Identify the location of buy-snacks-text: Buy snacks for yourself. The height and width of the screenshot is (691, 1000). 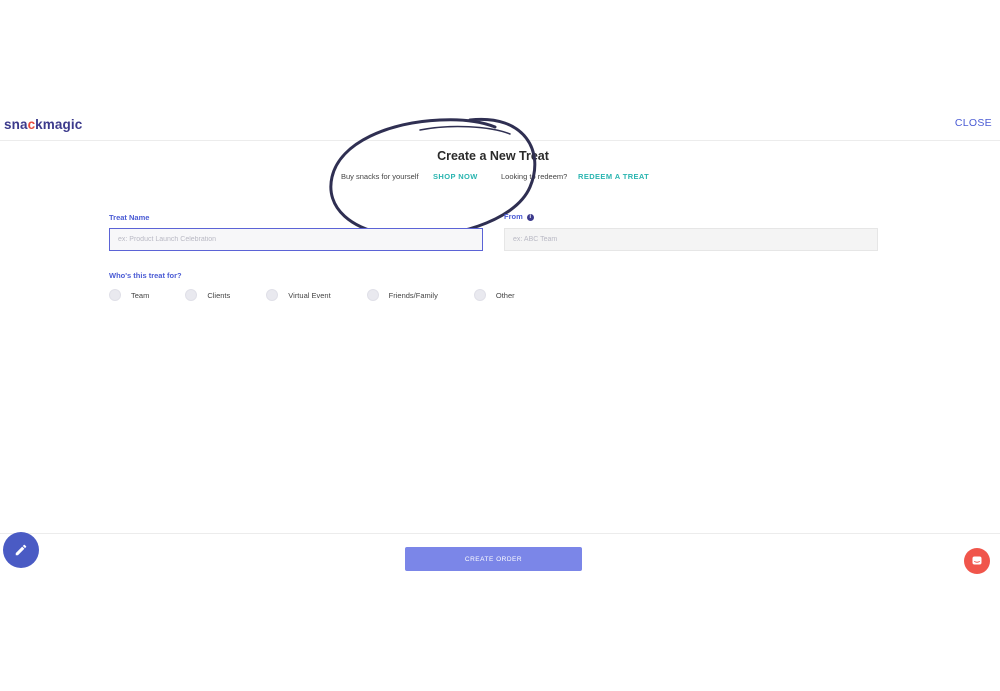
(380, 176).